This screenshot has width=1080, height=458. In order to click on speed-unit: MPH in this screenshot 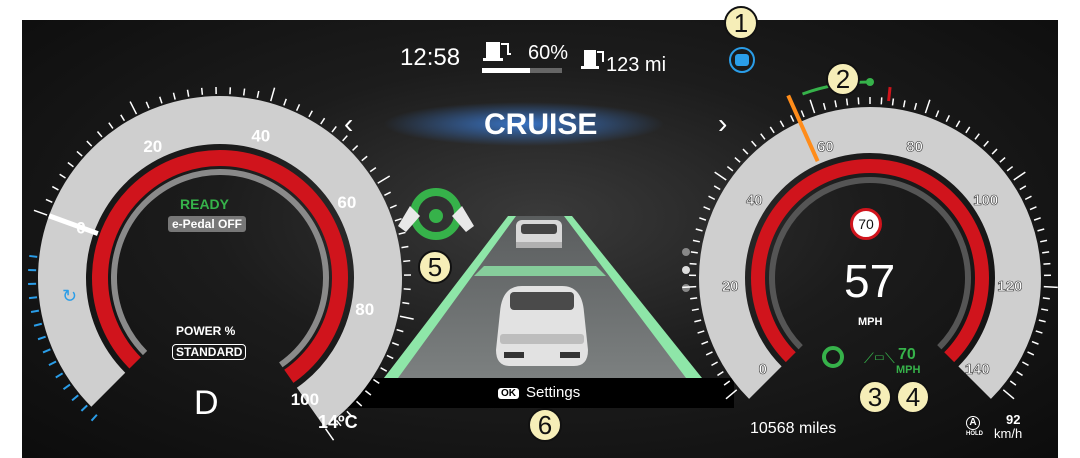, I will do `click(870, 322)`.